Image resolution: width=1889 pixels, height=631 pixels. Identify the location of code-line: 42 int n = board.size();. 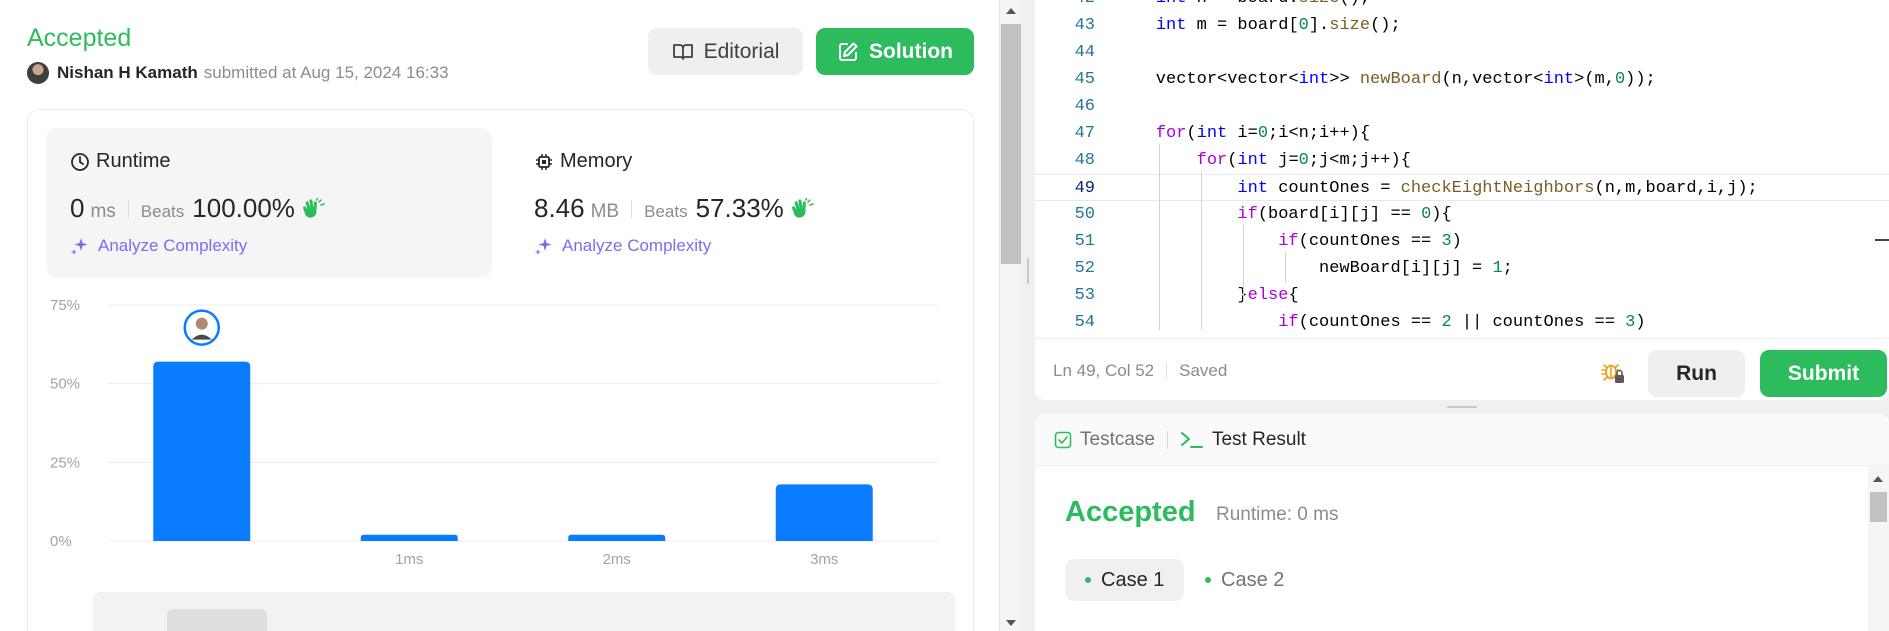
(1462, 6).